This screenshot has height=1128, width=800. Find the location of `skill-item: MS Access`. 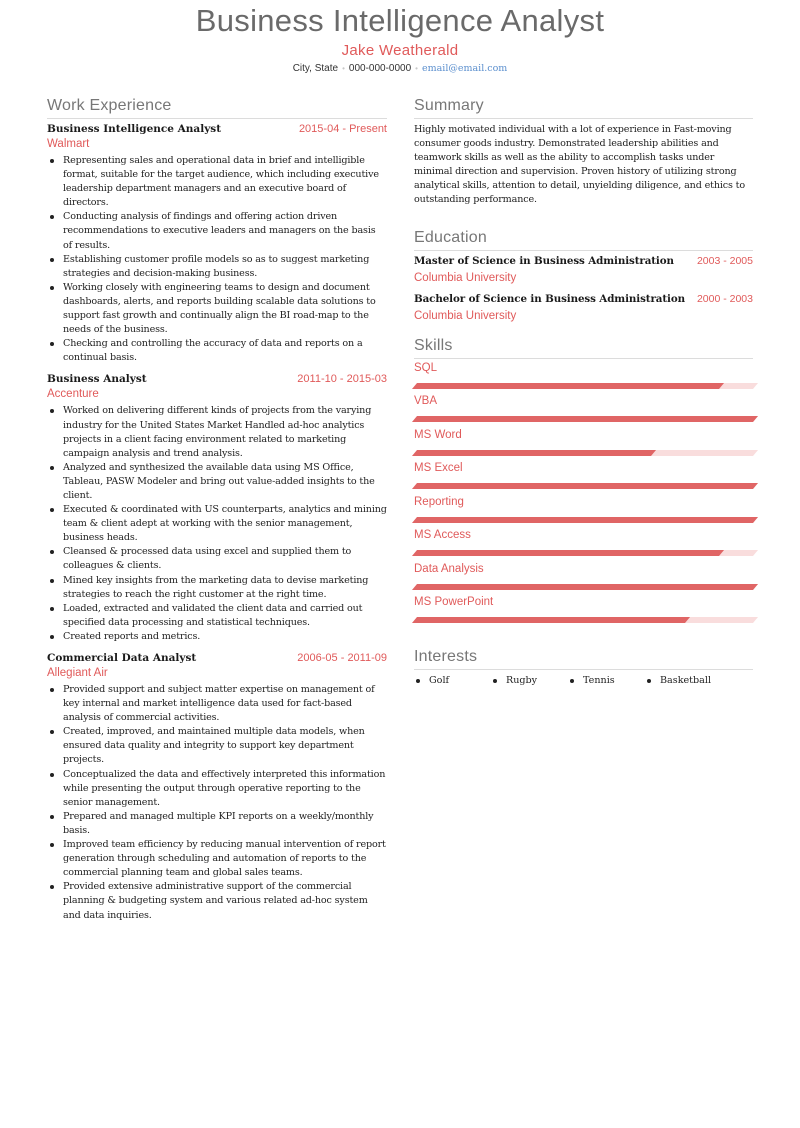

skill-item: MS Access is located at coordinates (585, 545).